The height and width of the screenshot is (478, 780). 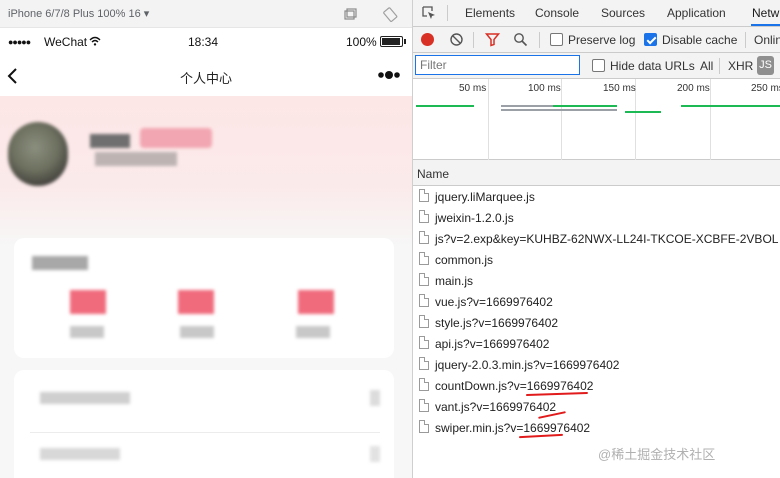 I want to click on request-name: vue.js?v=1669976402, so click(x=494, y=302).